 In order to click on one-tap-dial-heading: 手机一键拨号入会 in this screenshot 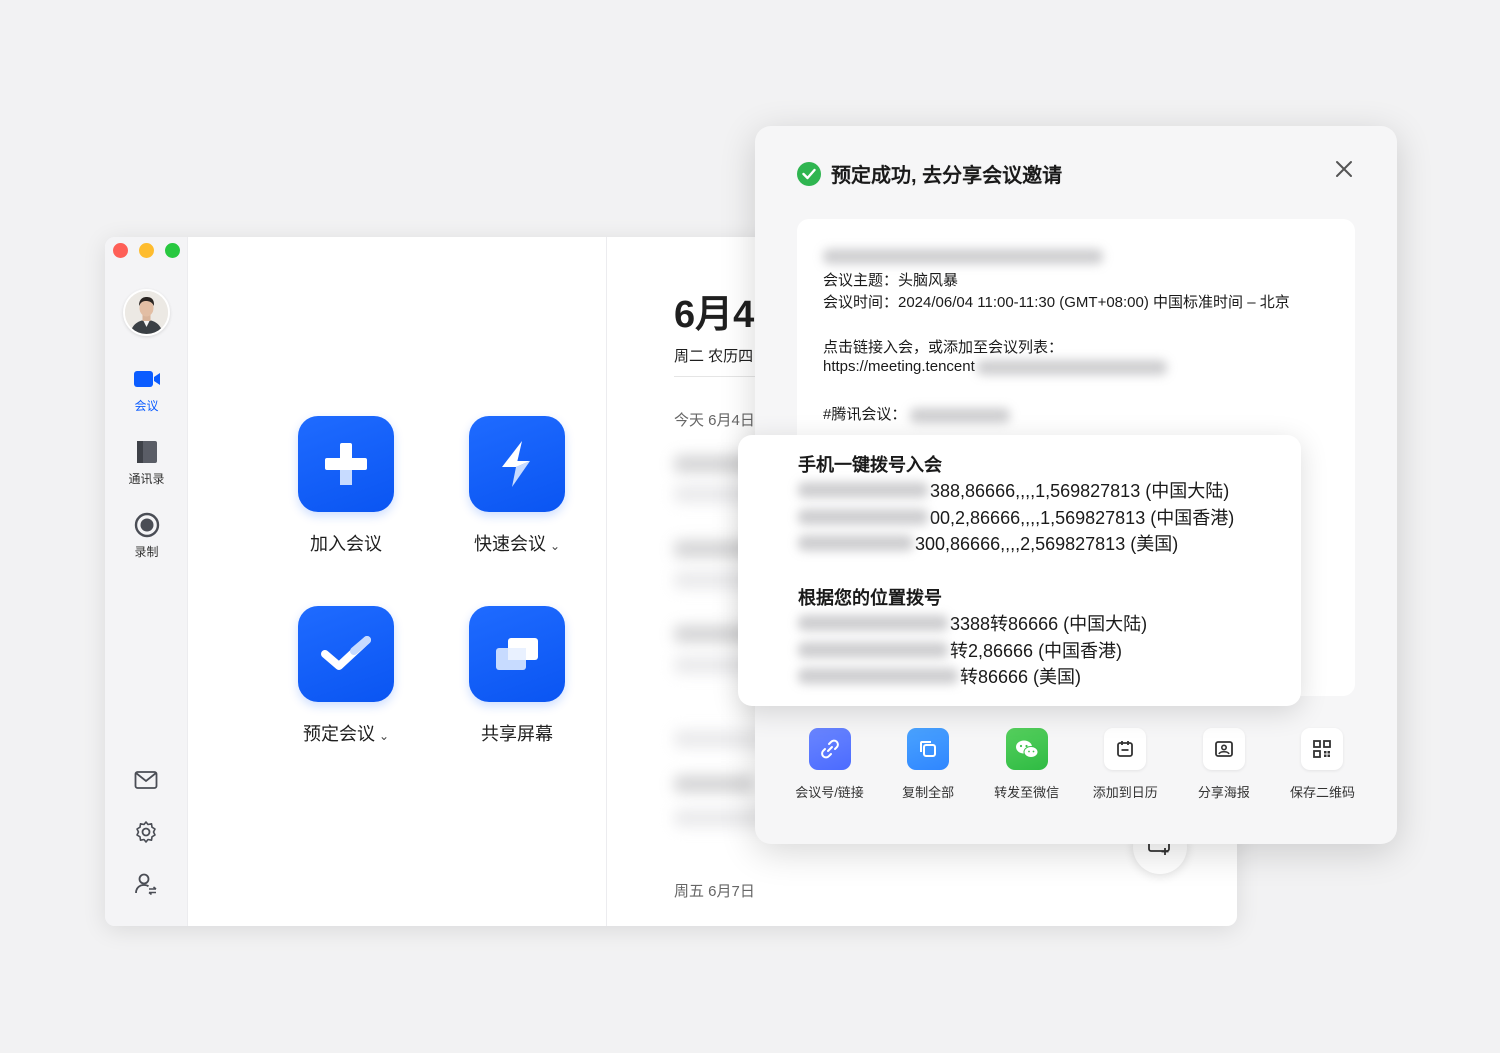, I will do `click(870, 465)`.